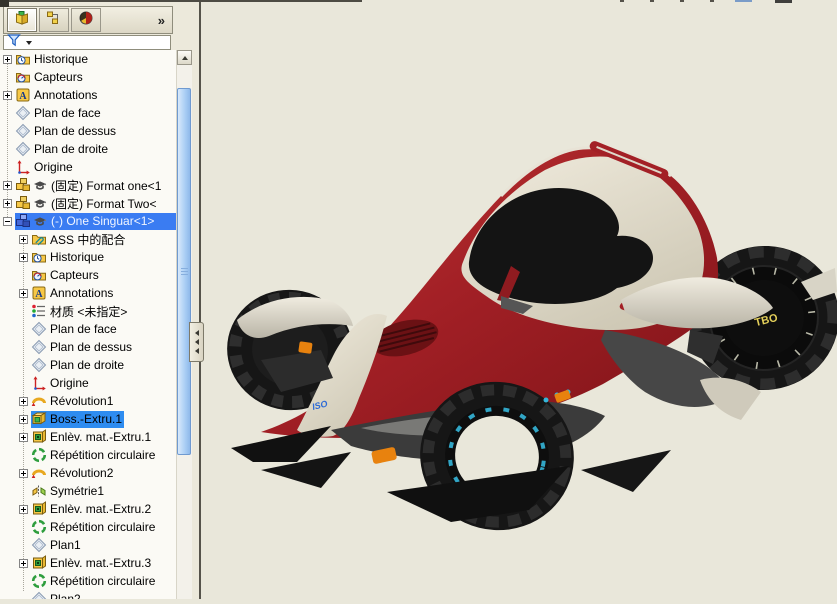 The height and width of the screenshot is (604, 837). I want to click on scrollbar-up-button, so click(184, 57).